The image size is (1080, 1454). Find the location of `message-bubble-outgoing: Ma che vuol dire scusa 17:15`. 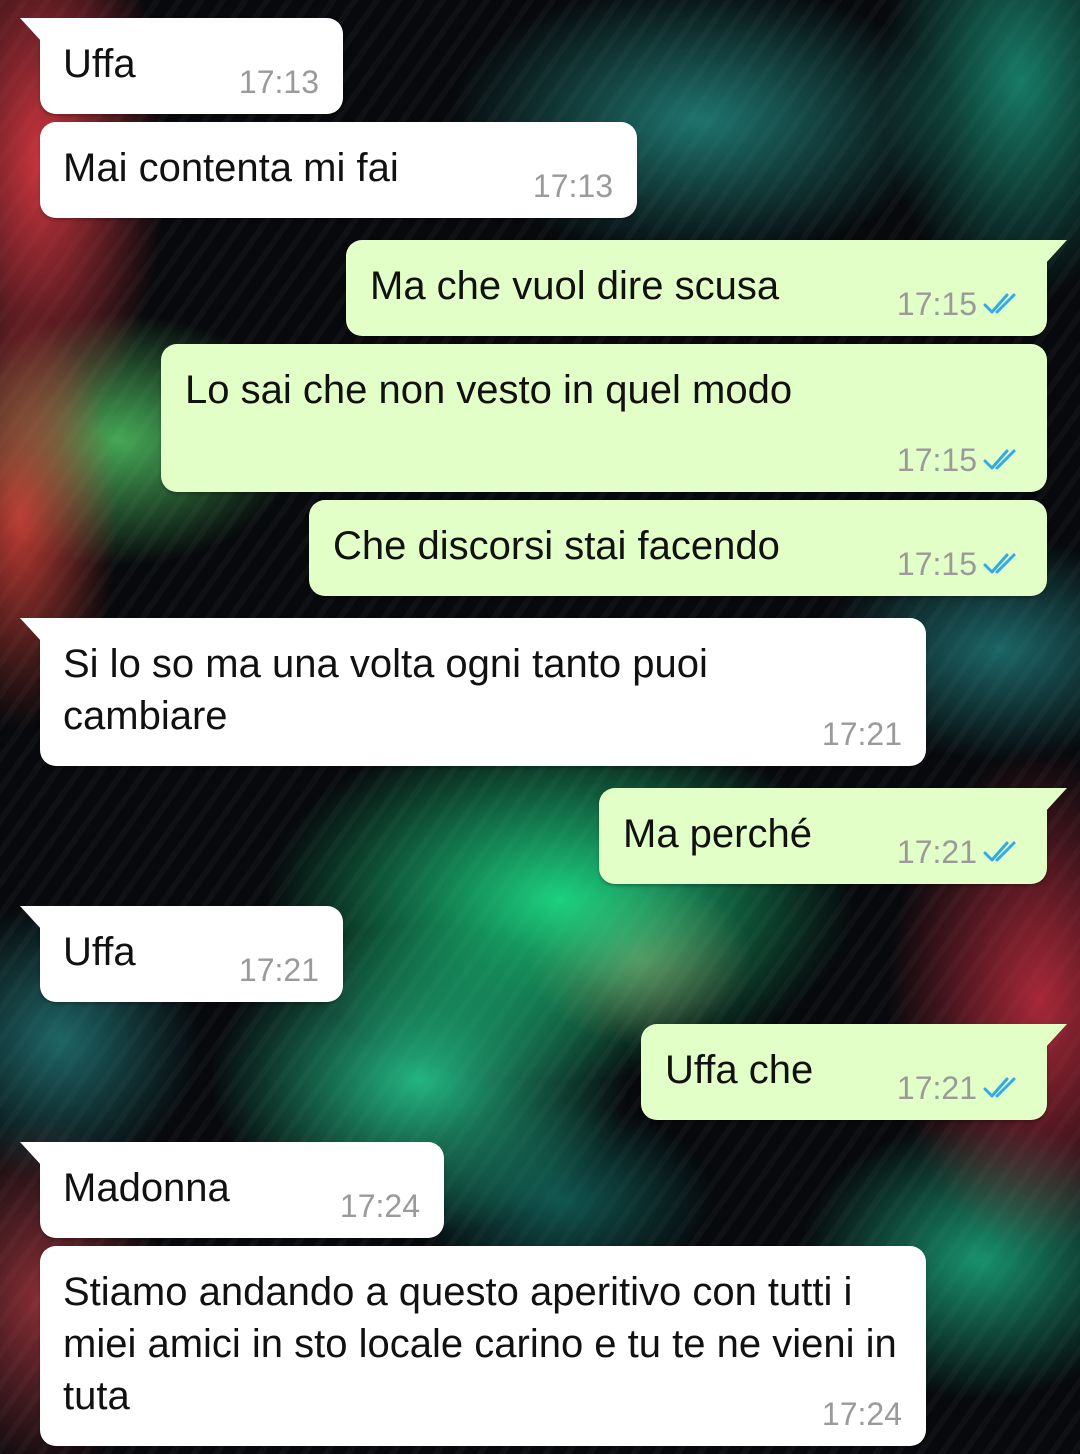

message-bubble-outgoing: Ma che vuol dire scusa 17:15 is located at coordinates (706, 288).